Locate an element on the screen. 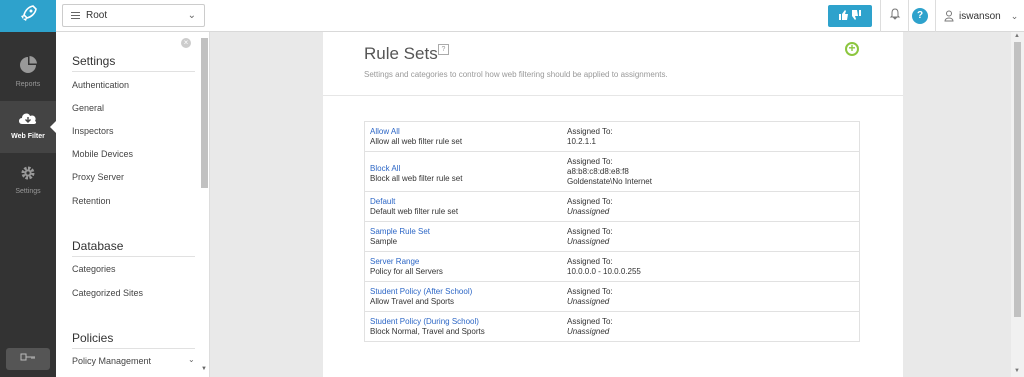 Image resolution: width=1024 pixels, height=377 pixels. rule-set-description: Allow Travel and Sports is located at coordinates (412, 301).